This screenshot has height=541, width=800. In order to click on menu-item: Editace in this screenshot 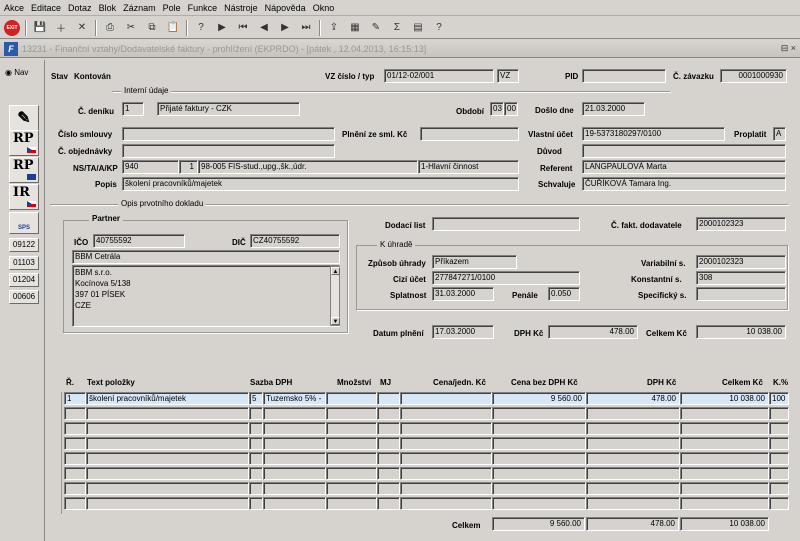, I will do `click(46, 8)`.